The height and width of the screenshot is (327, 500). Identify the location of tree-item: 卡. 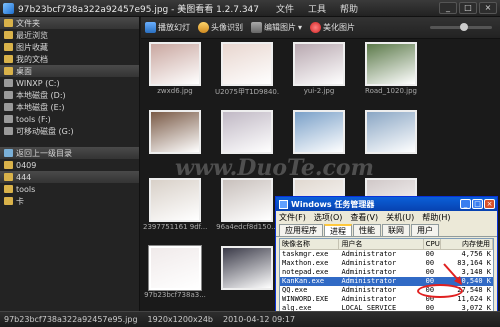
(69, 201).